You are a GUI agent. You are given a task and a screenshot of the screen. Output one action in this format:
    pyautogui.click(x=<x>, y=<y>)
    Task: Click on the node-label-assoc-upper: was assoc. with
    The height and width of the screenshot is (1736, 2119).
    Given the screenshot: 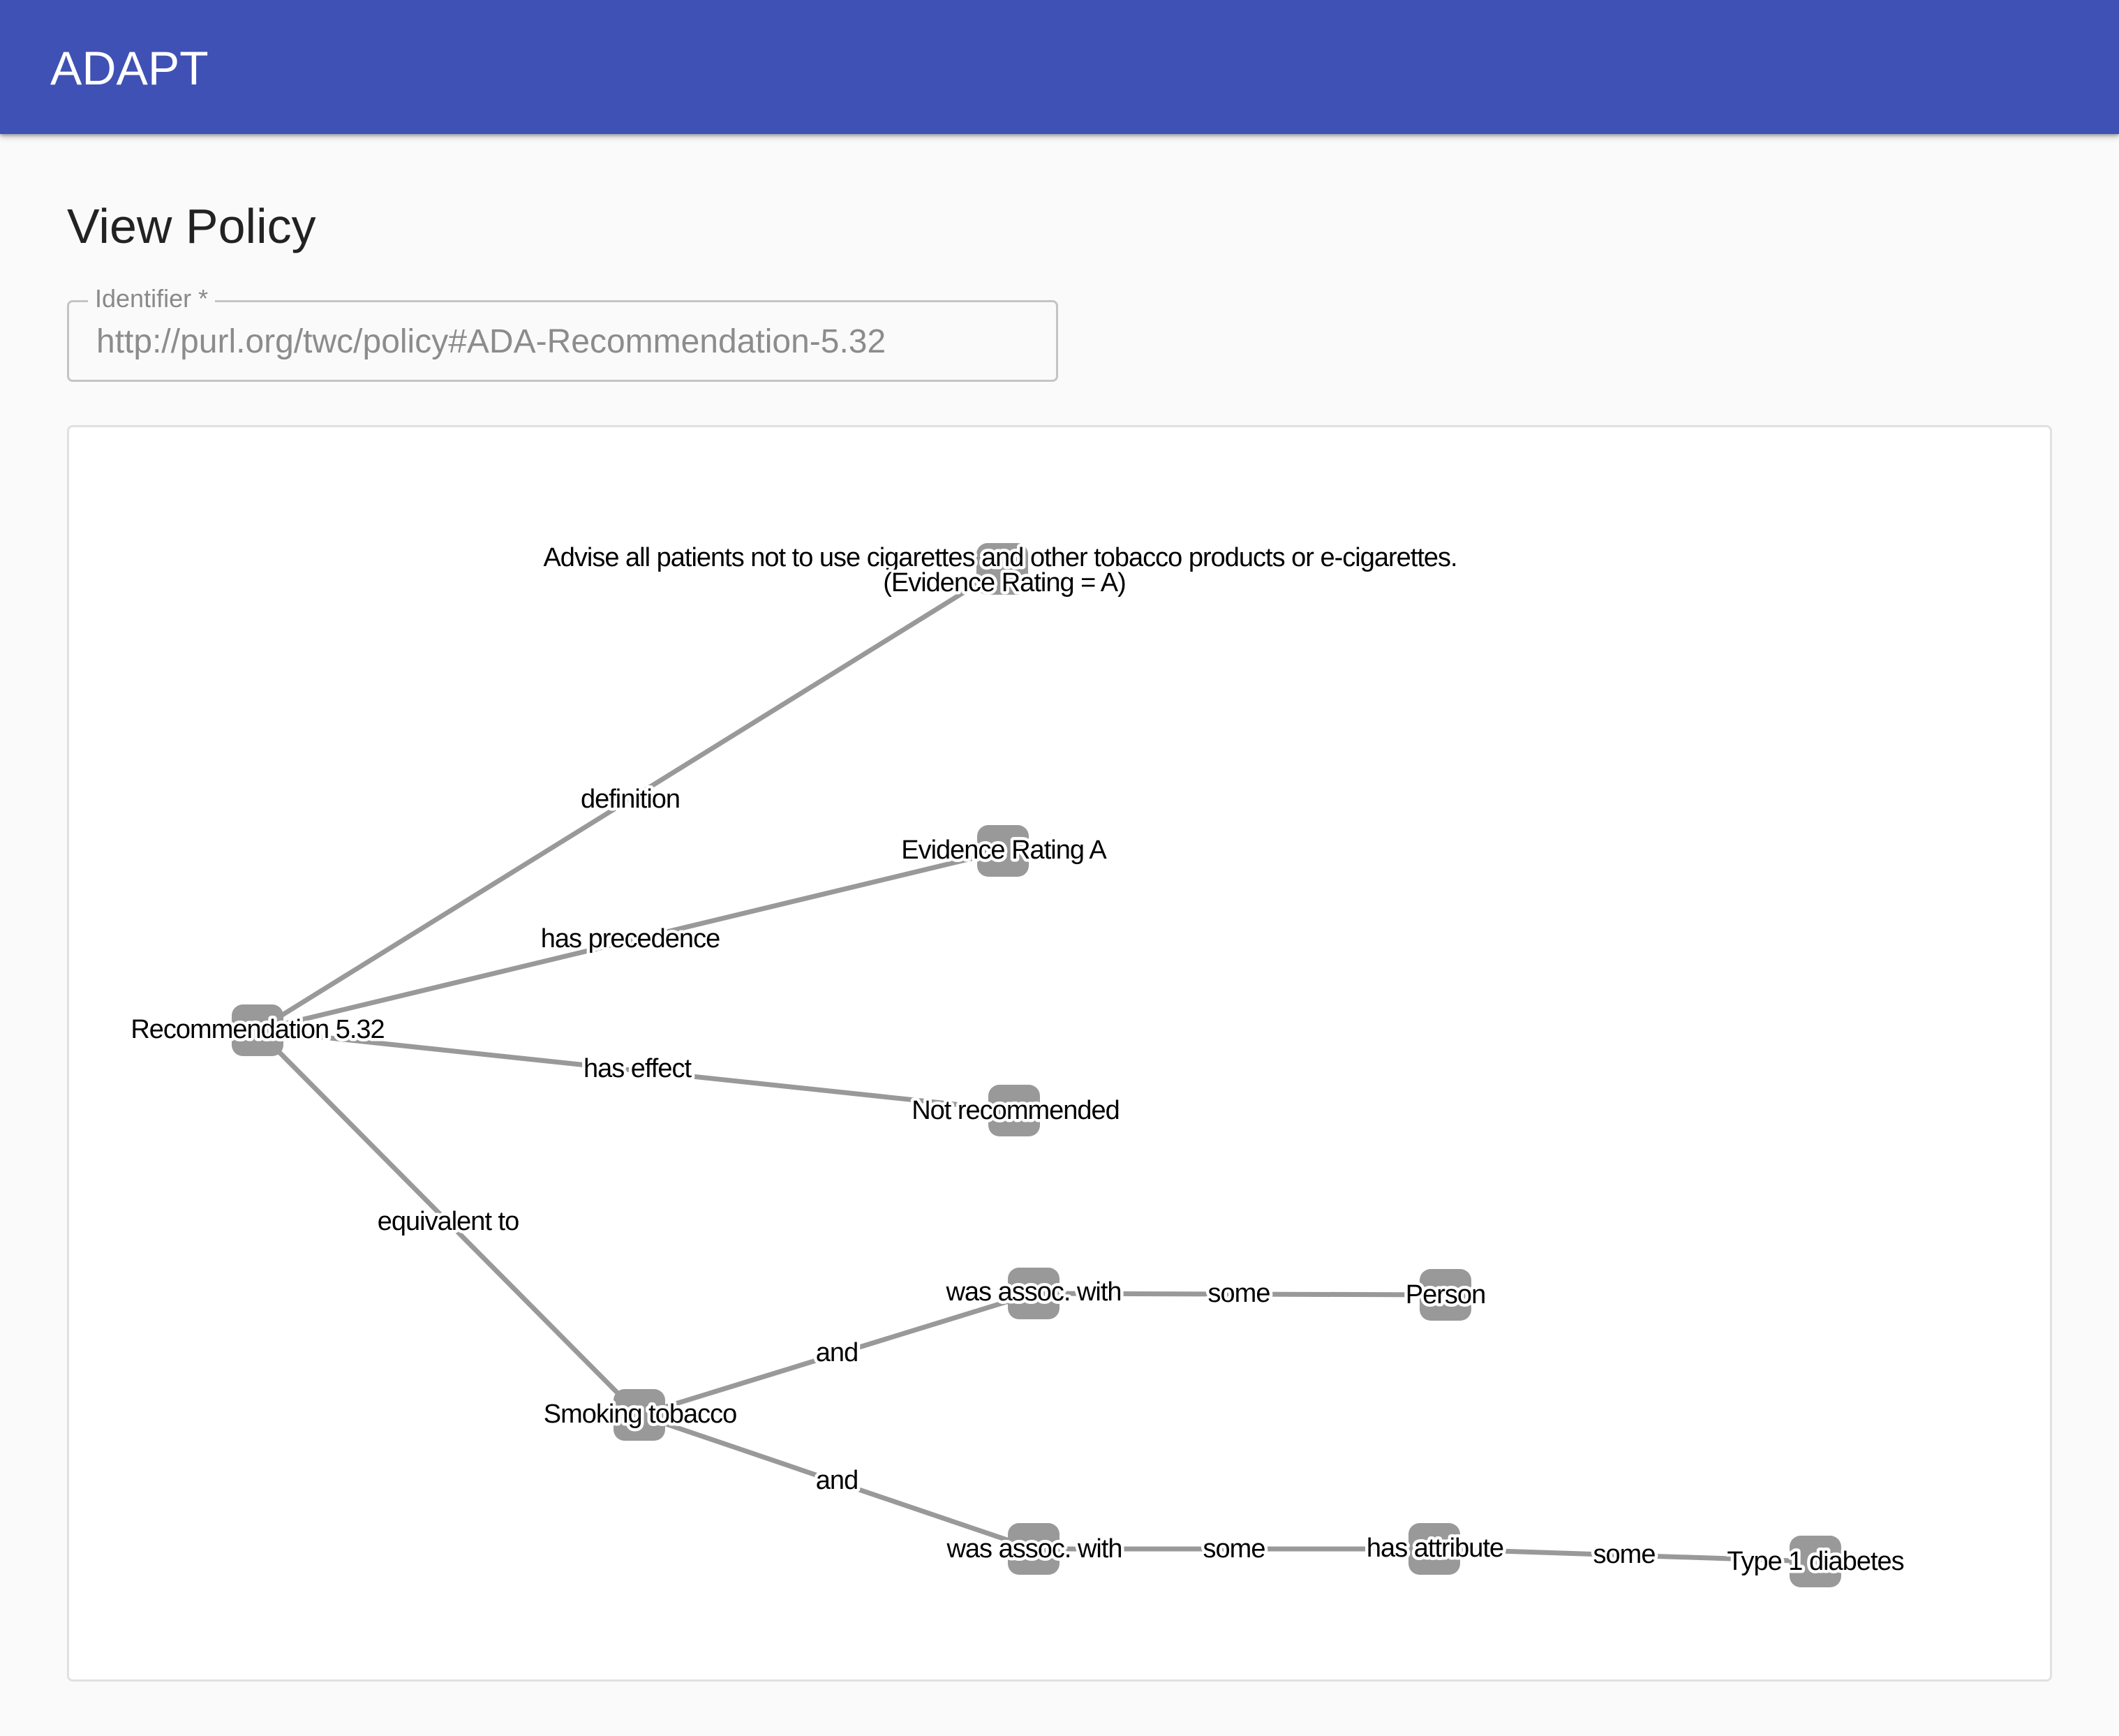 What is the action you would take?
    pyautogui.click(x=1033, y=1292)
    